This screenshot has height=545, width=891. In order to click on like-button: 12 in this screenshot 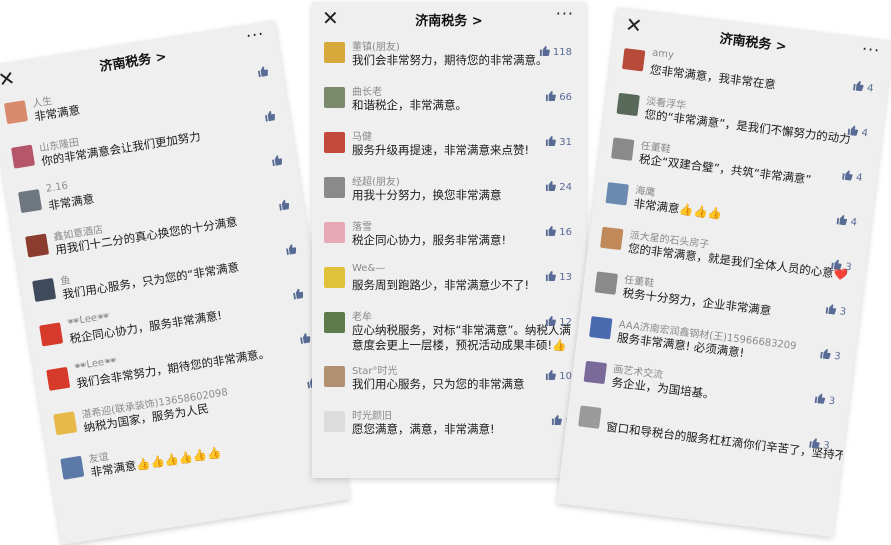, I will do `click(558, 322)`.